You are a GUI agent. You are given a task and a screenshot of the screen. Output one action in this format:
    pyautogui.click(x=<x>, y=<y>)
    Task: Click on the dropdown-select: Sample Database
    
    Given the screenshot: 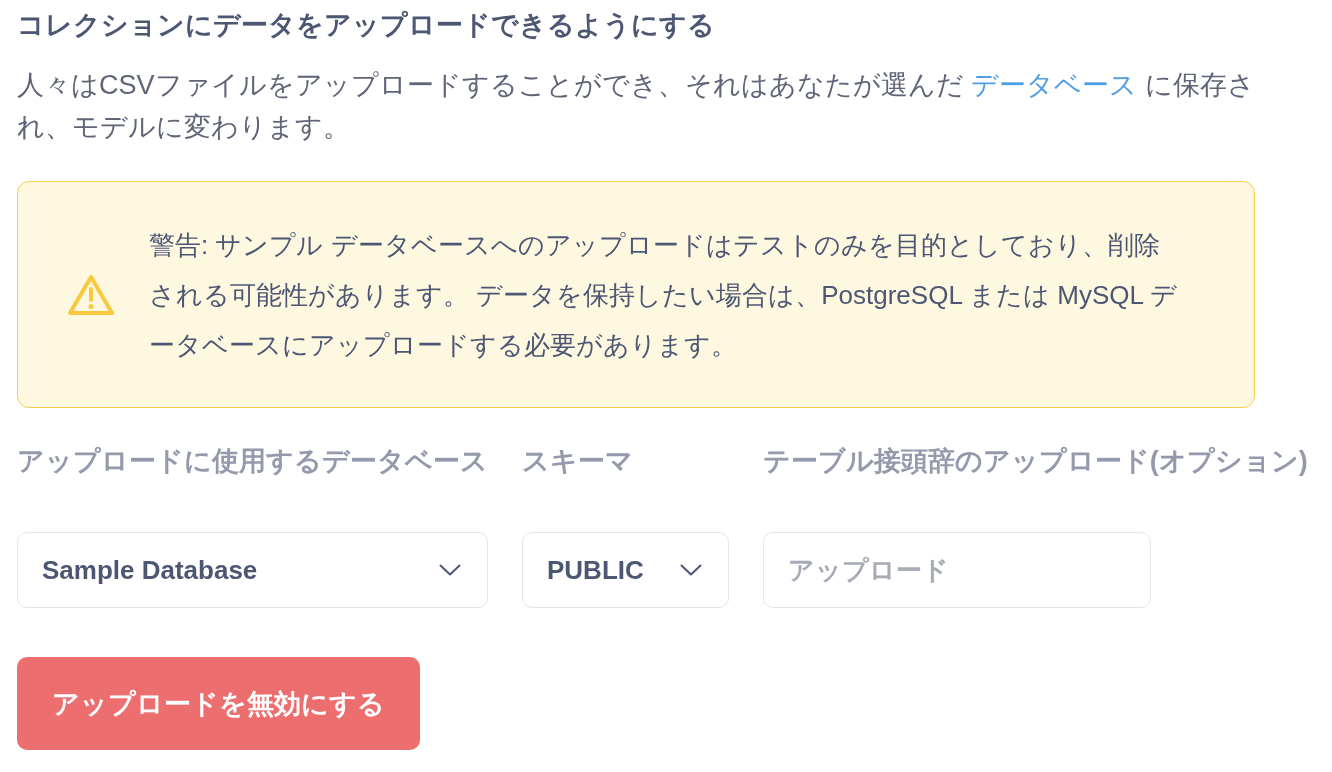 What is the action you would take?
    pyautogui.click(x=252, y=570)
    